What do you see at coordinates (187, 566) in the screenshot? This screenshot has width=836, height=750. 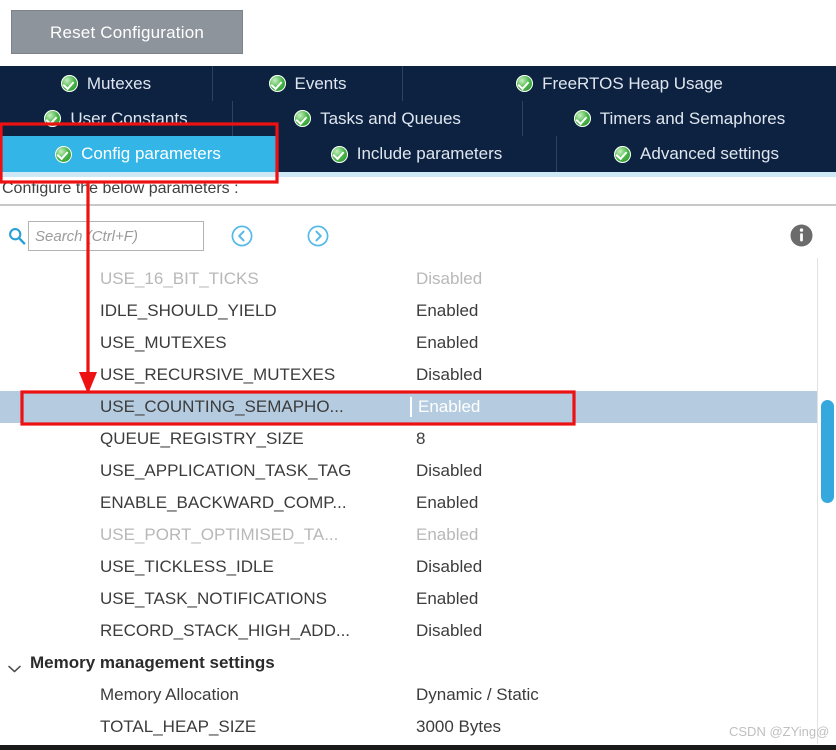 I see `parameter-name: USE_TICKLESS_IDLE` at bounding box center [187, 566].